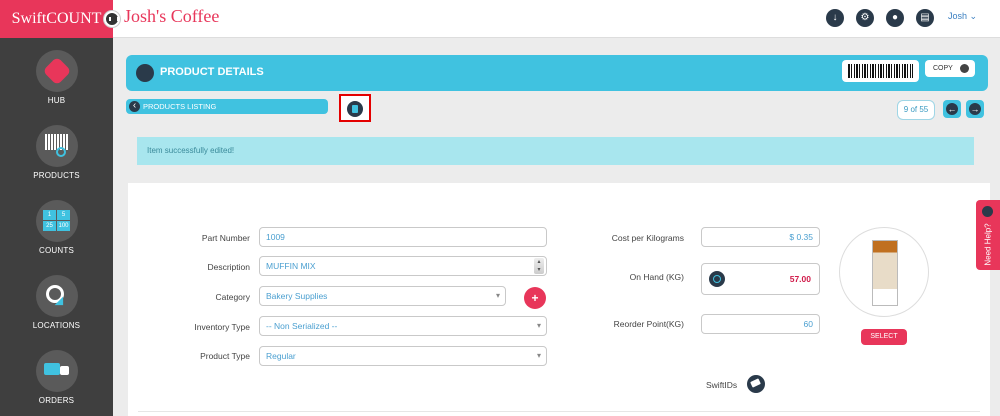 The height and width of the screenshot is (416, 1000). What do you see at coordinates (895, 18) in the screenshot?
I see `notifications-icon: ●` at bounding box center [895, 18].